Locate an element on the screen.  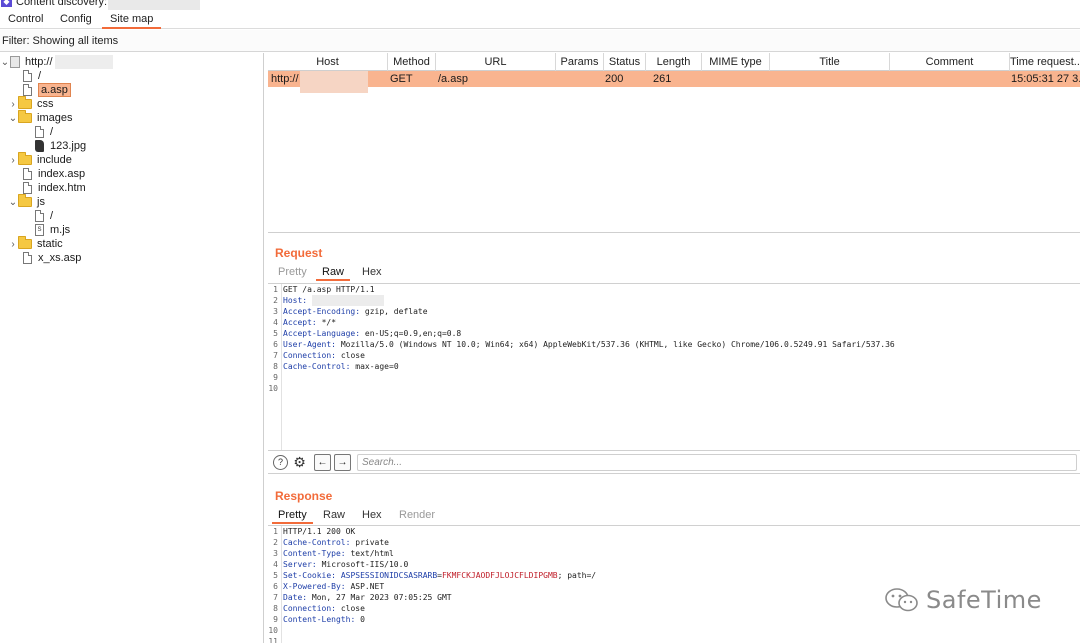
request-line: 5 Accept-Language: en-US;q=0.9,en;q=0.8 is located at coordinates (367, 333).